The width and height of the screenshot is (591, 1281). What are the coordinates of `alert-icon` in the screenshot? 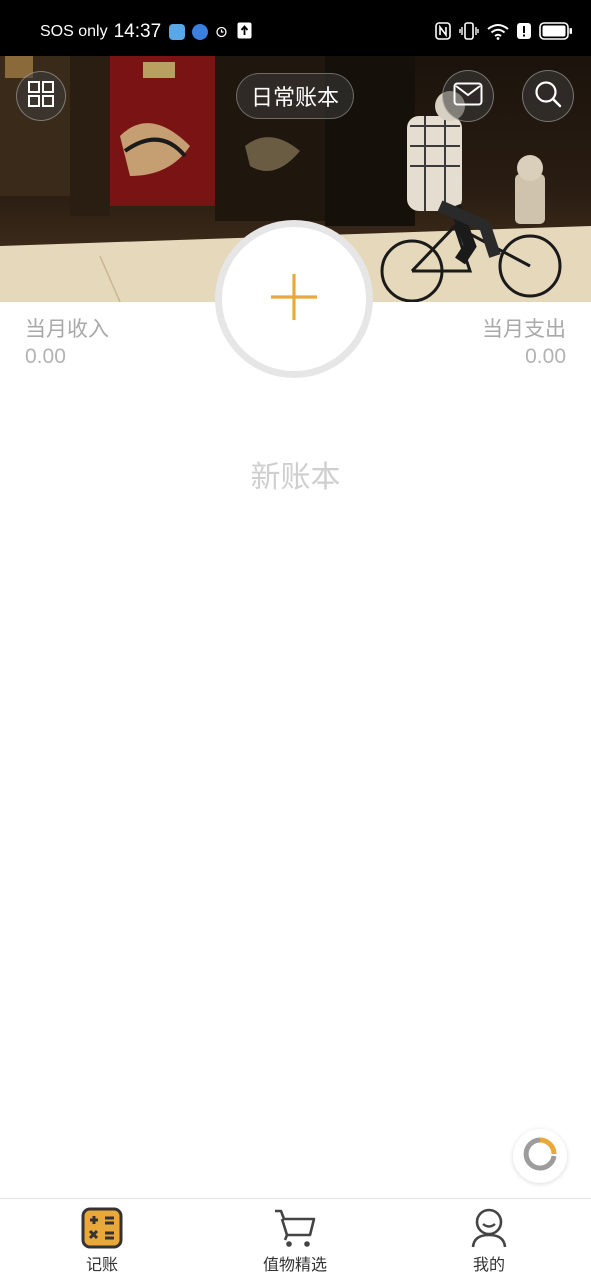 It's located at (524, 33).